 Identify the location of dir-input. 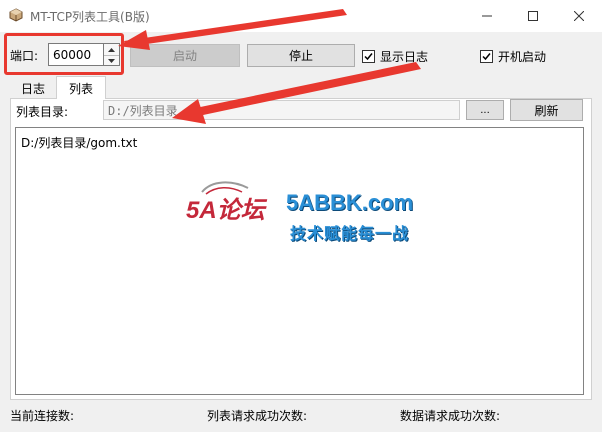
(281, 110).